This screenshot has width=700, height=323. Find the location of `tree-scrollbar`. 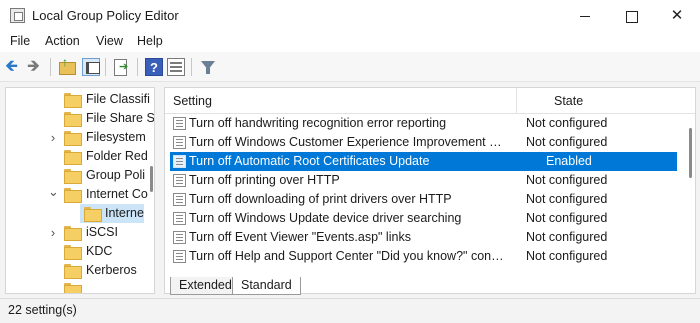

tree-scrollbar is located at coordinates (151, 179).